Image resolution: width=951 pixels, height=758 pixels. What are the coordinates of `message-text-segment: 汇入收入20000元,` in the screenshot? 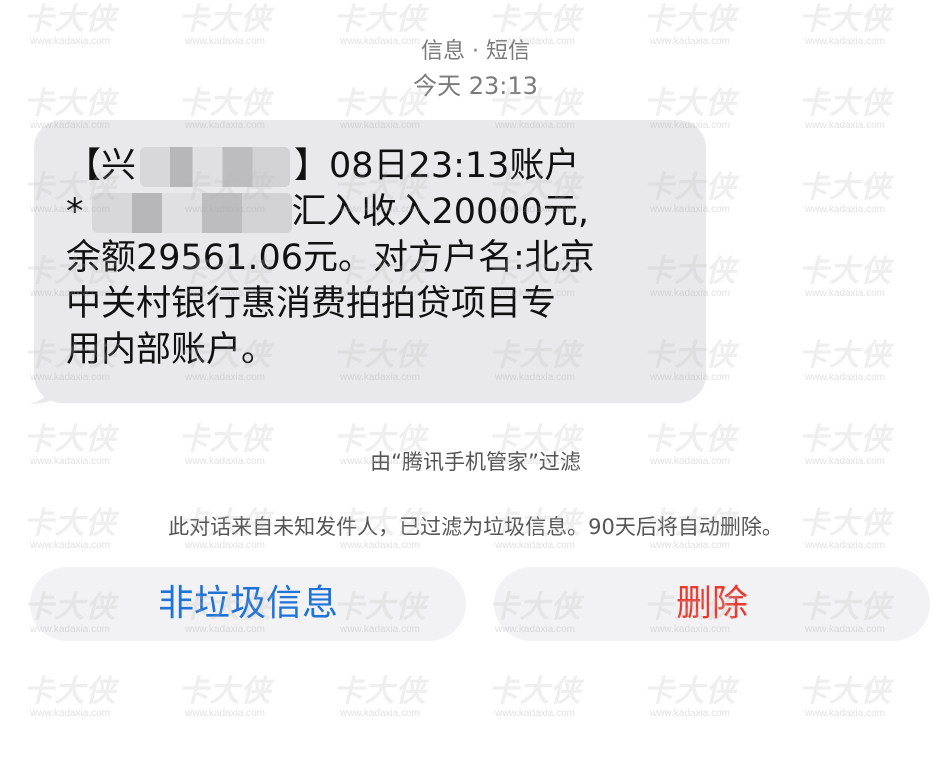 It's located at (440, 212).